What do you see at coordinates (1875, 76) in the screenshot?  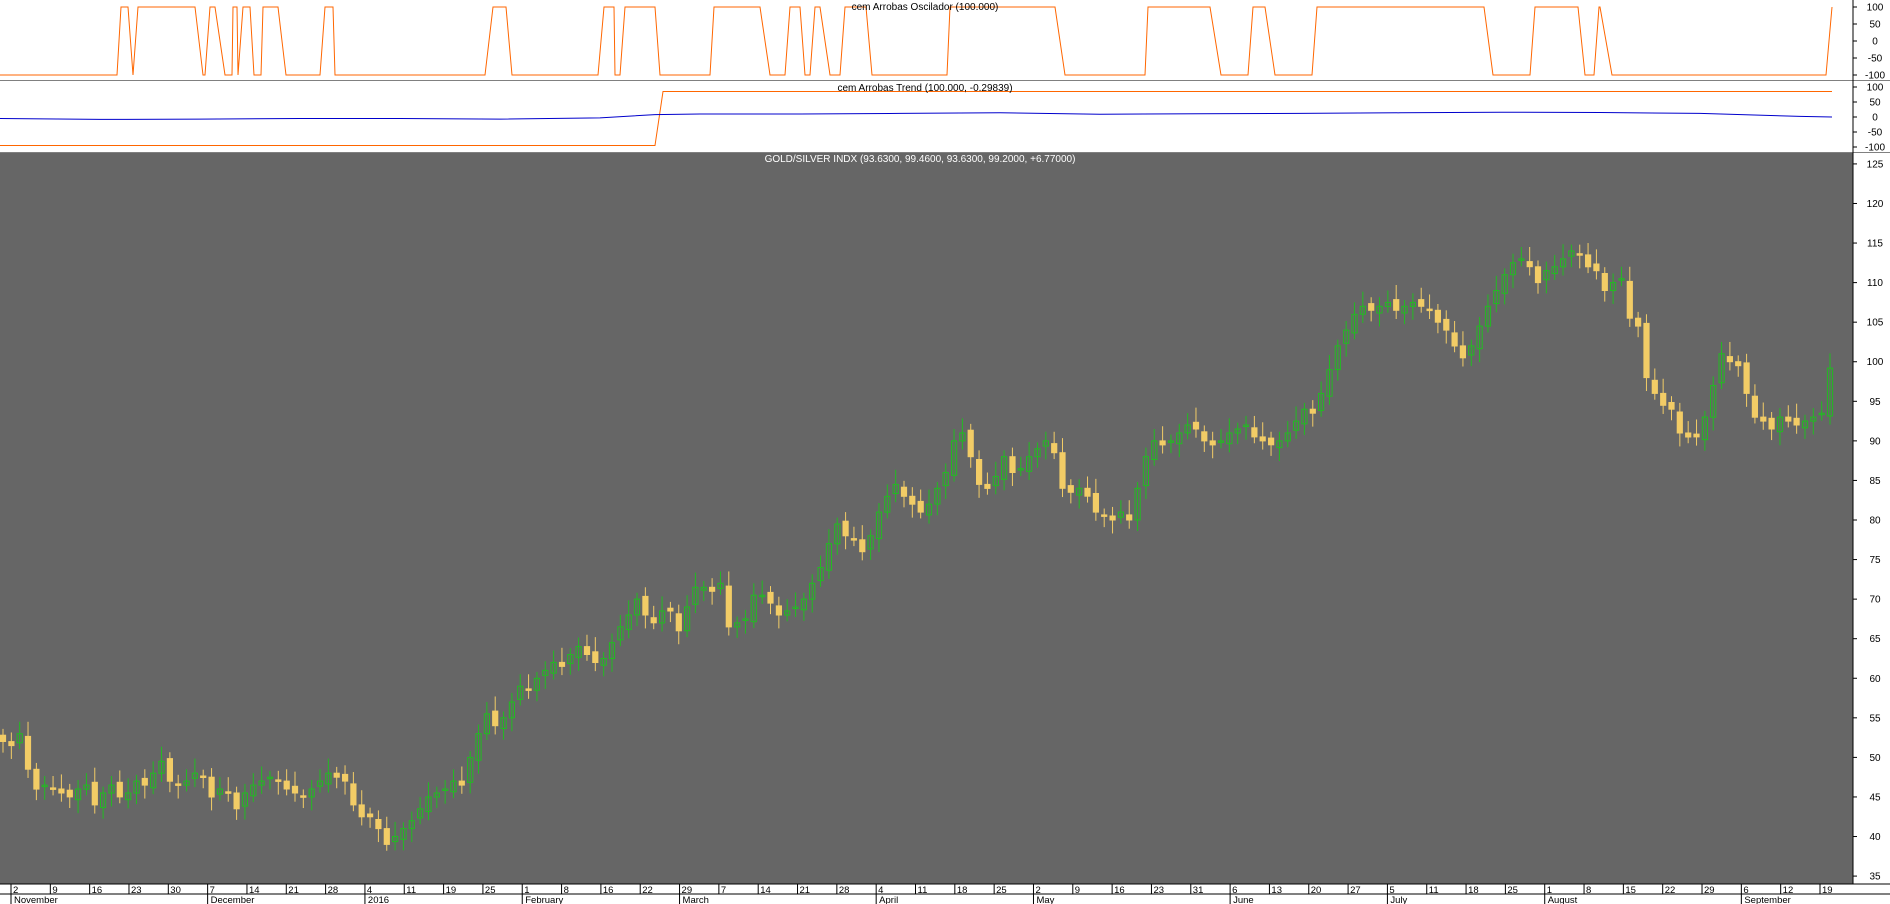 I see `oscillator-ytick-label: -100` at bounding box center [1875, 76].